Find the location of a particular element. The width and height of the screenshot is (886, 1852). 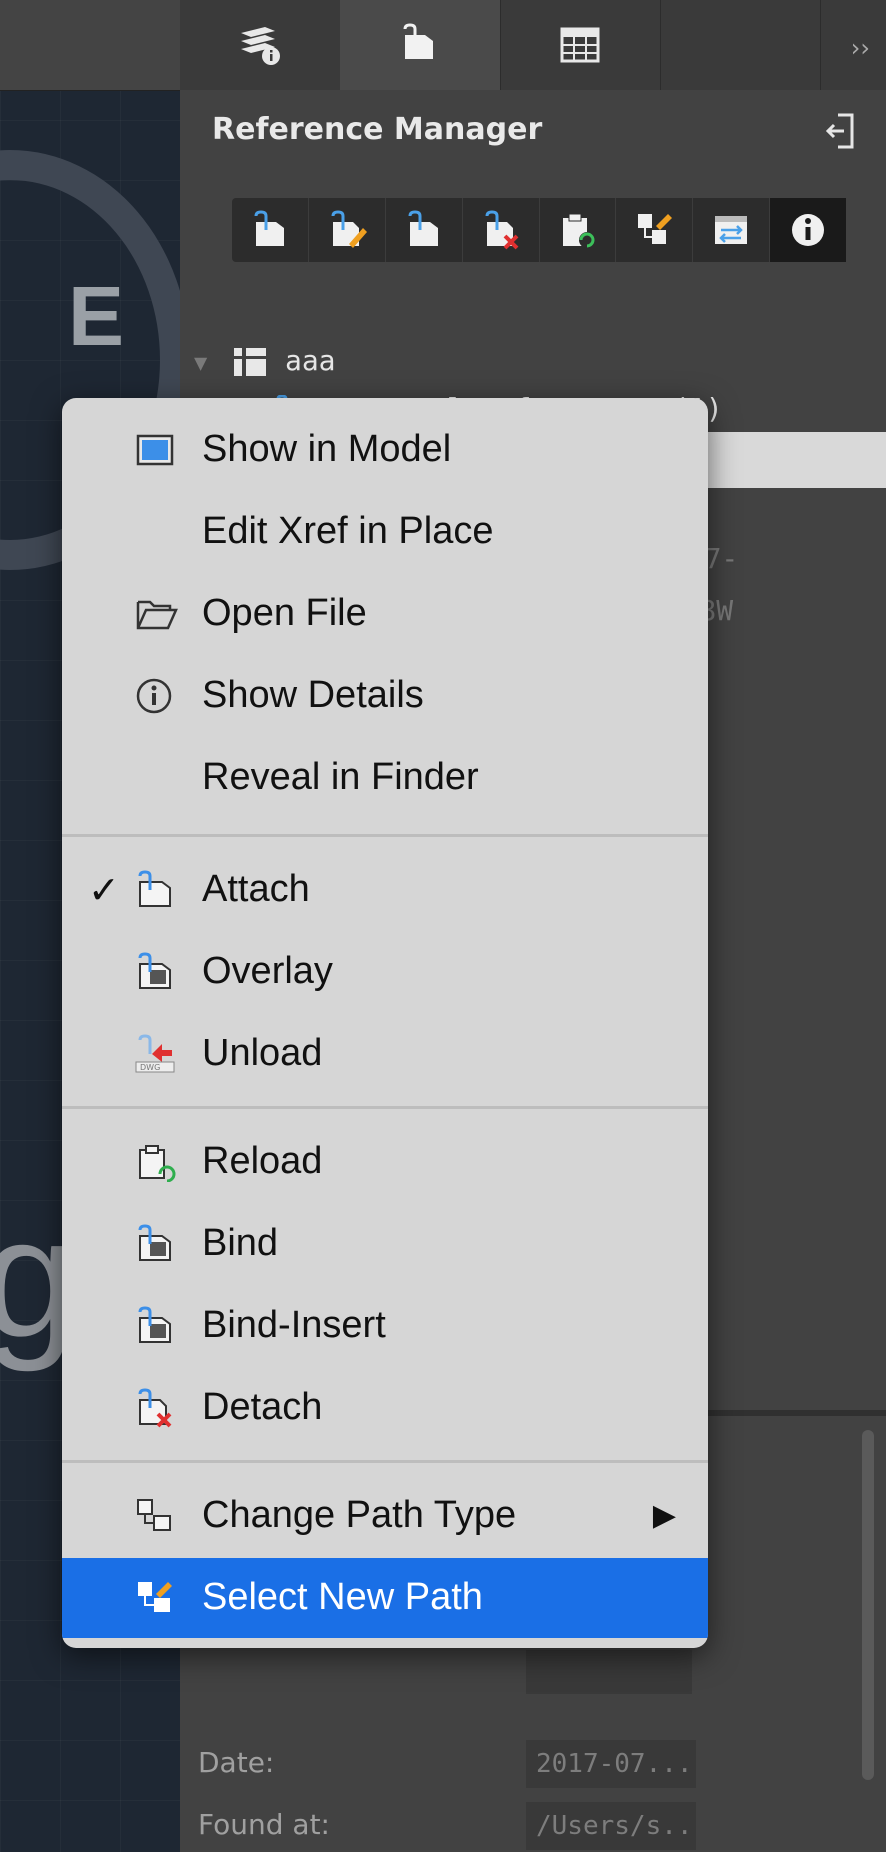

path-type-icon is located at coordinates (154, 1515).